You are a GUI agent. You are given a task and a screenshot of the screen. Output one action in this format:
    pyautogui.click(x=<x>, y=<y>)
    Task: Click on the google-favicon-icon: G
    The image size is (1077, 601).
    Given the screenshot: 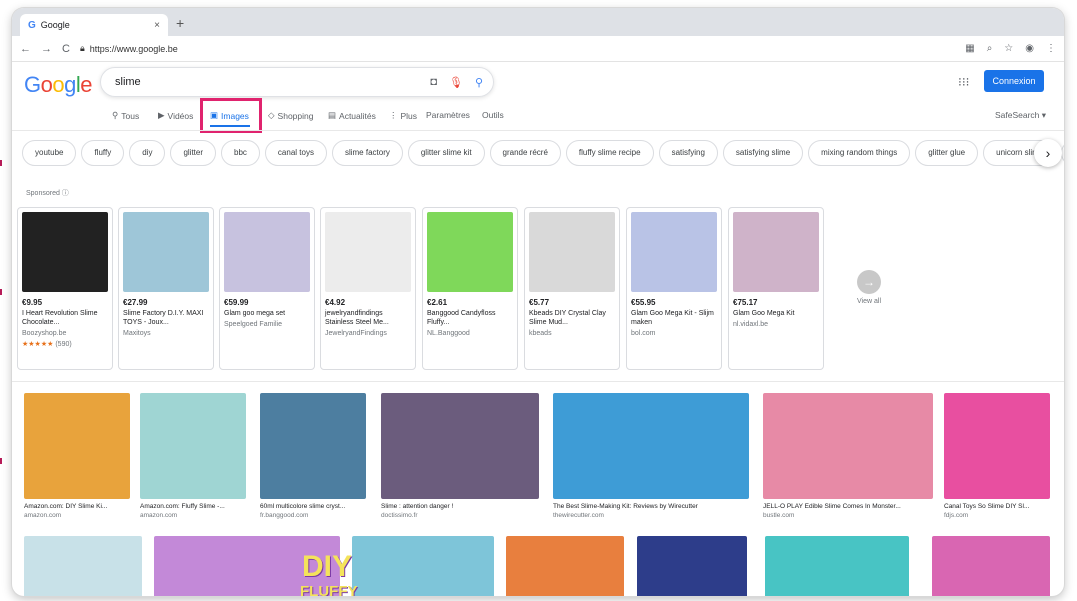 What is the action you would take?
    pyautogui.click(x=32, y=25)
    